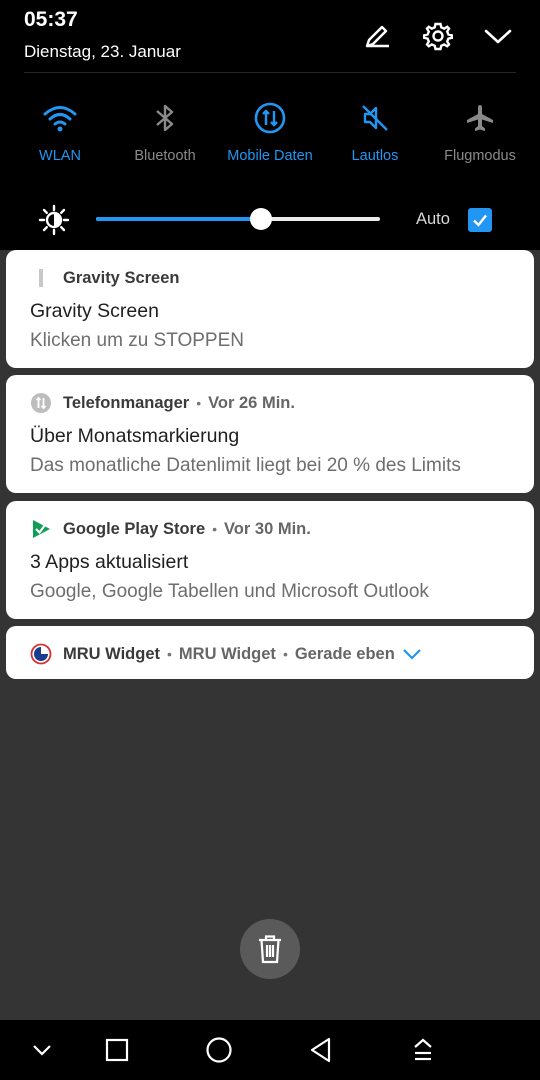  I want to click on notification-app-name: MRU Widget, so click(112, 653).